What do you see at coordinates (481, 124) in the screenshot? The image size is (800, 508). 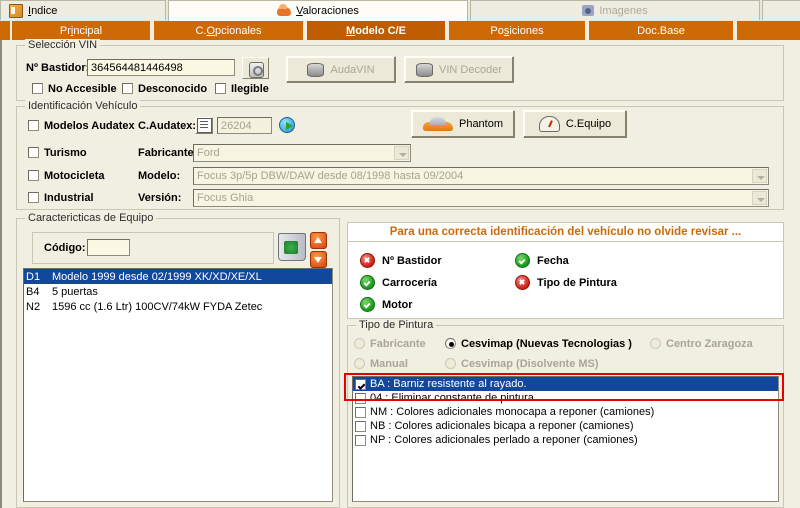 I see `phantom-label: Phantom` at bounding box center [481, 124].